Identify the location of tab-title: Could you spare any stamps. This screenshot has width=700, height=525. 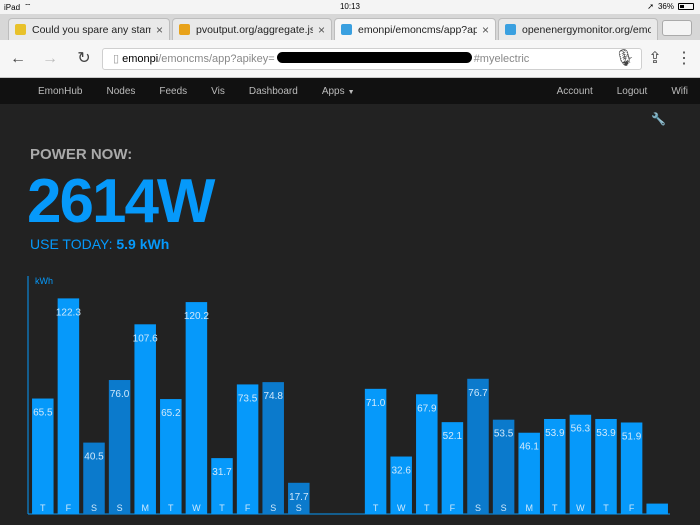
(91, 29).